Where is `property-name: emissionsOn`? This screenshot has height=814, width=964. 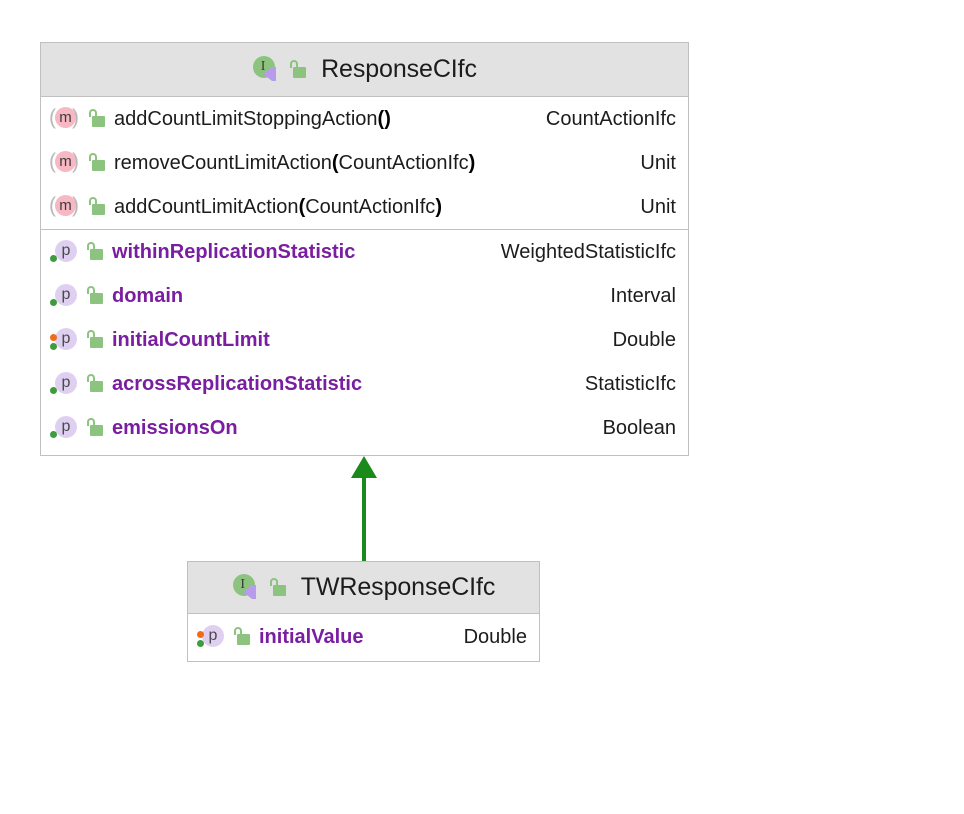
property-name: emissionsOn is located at coordinates (175, 427).